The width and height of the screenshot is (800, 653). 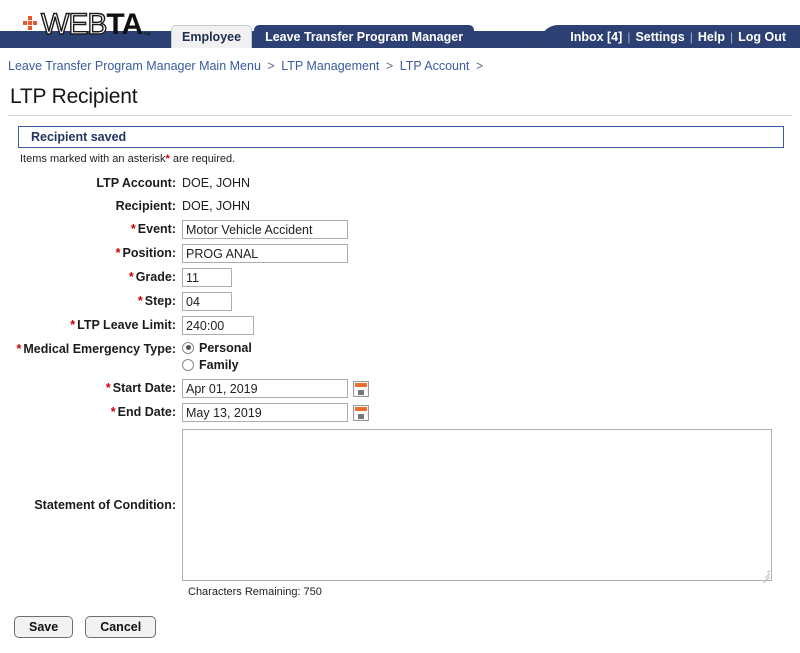 What do you see at coordinates (126, 325) in the screenshot?
I see `ltp-leave-limit-label-text: LTP Leave Limit:` at bounding box center [126, 325].